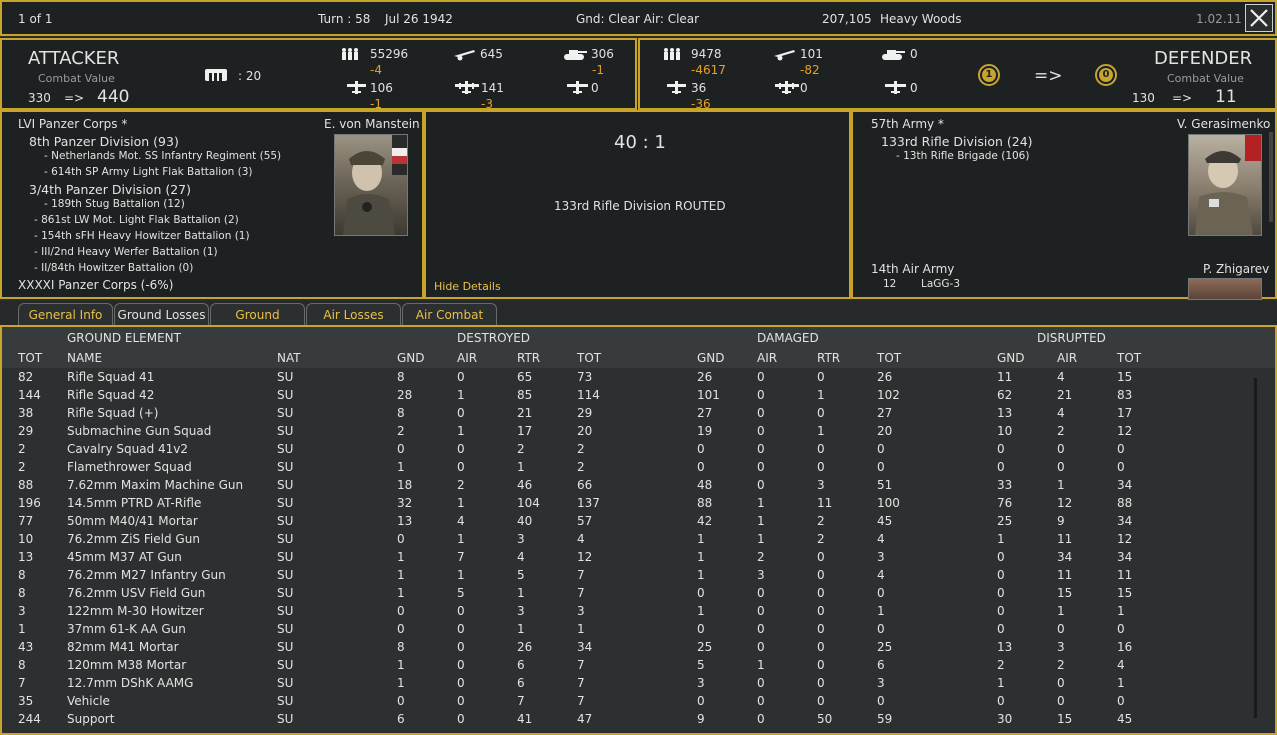 The image size is (1277, 735). Describe the element at coordinates (401, 377) in the screenshot. I see `table-cell: 8` at that location.